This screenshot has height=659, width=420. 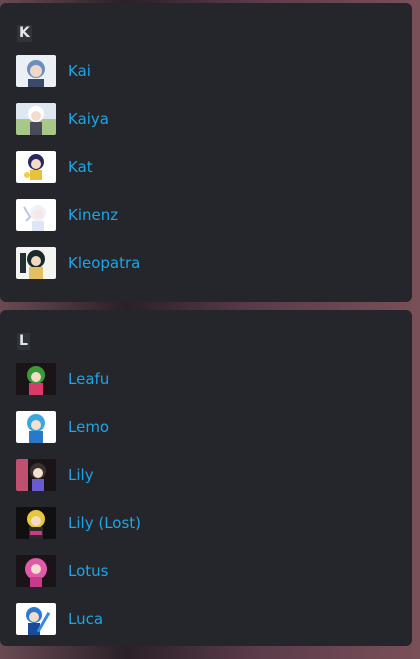 I want to click on character-name: Leafu, so click(x=89, y=379).